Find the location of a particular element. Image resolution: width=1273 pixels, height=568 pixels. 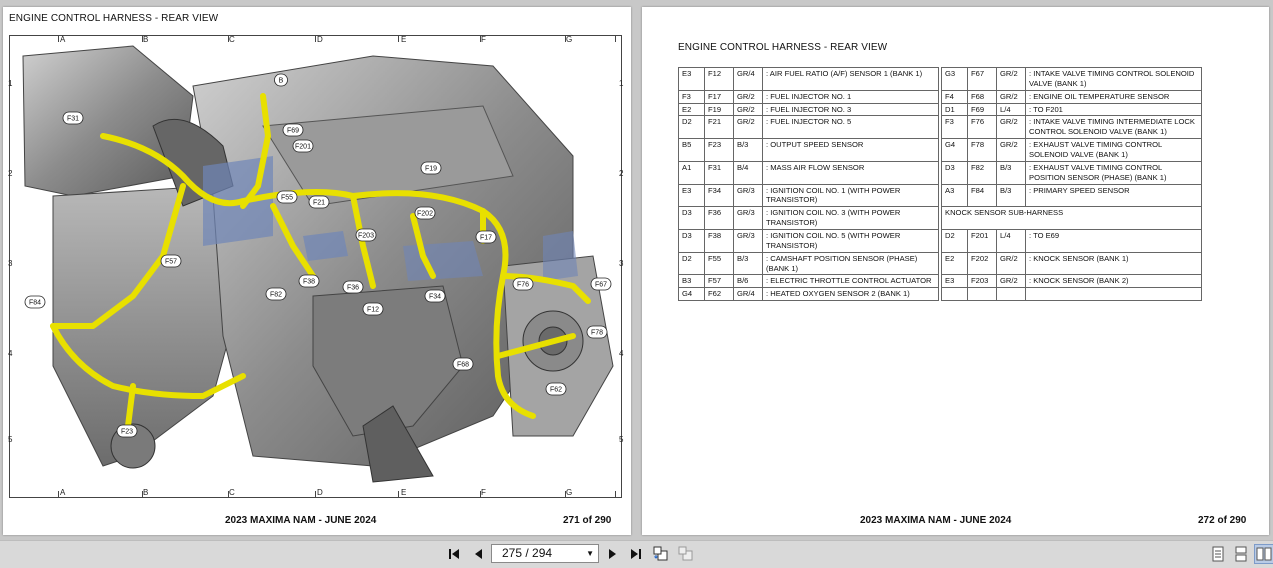

connector-id-cell: F202 is located at coordinates (982, 263).